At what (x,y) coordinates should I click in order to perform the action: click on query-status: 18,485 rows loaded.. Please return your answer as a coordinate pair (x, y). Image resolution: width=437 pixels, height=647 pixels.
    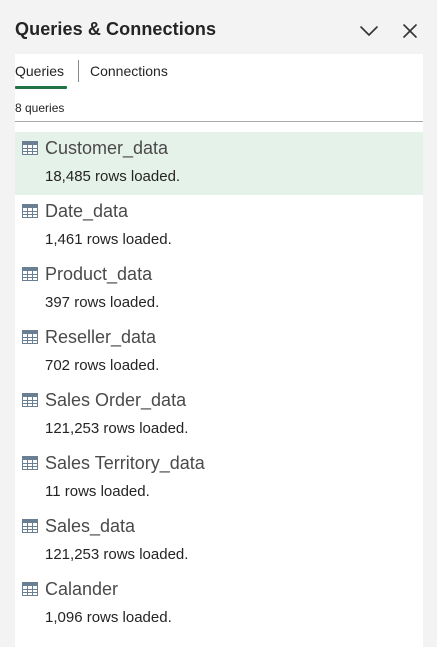
    Looking at the image, I should click on (113, 176).